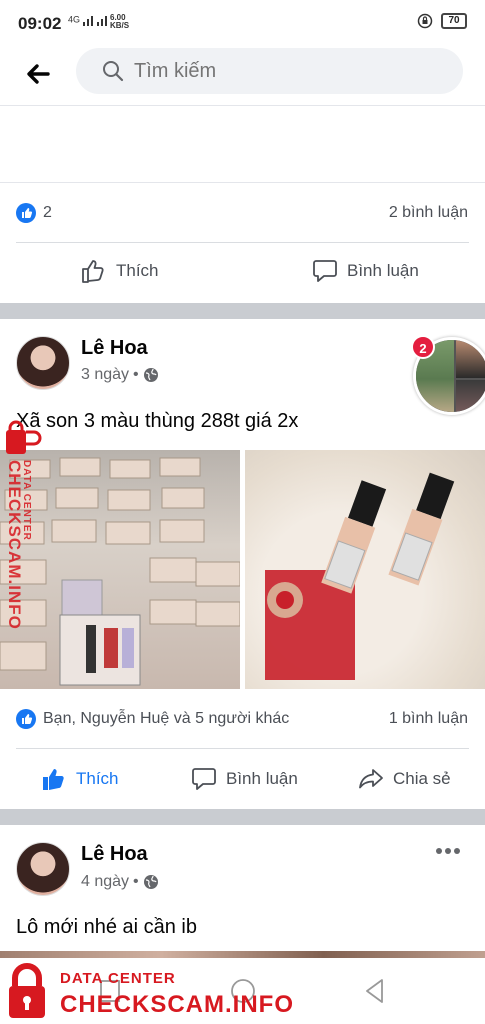  I want to click on post-card: Lê Hoa 4 ngày • Lô mới nhé ai cần ib, so click(242, 891).